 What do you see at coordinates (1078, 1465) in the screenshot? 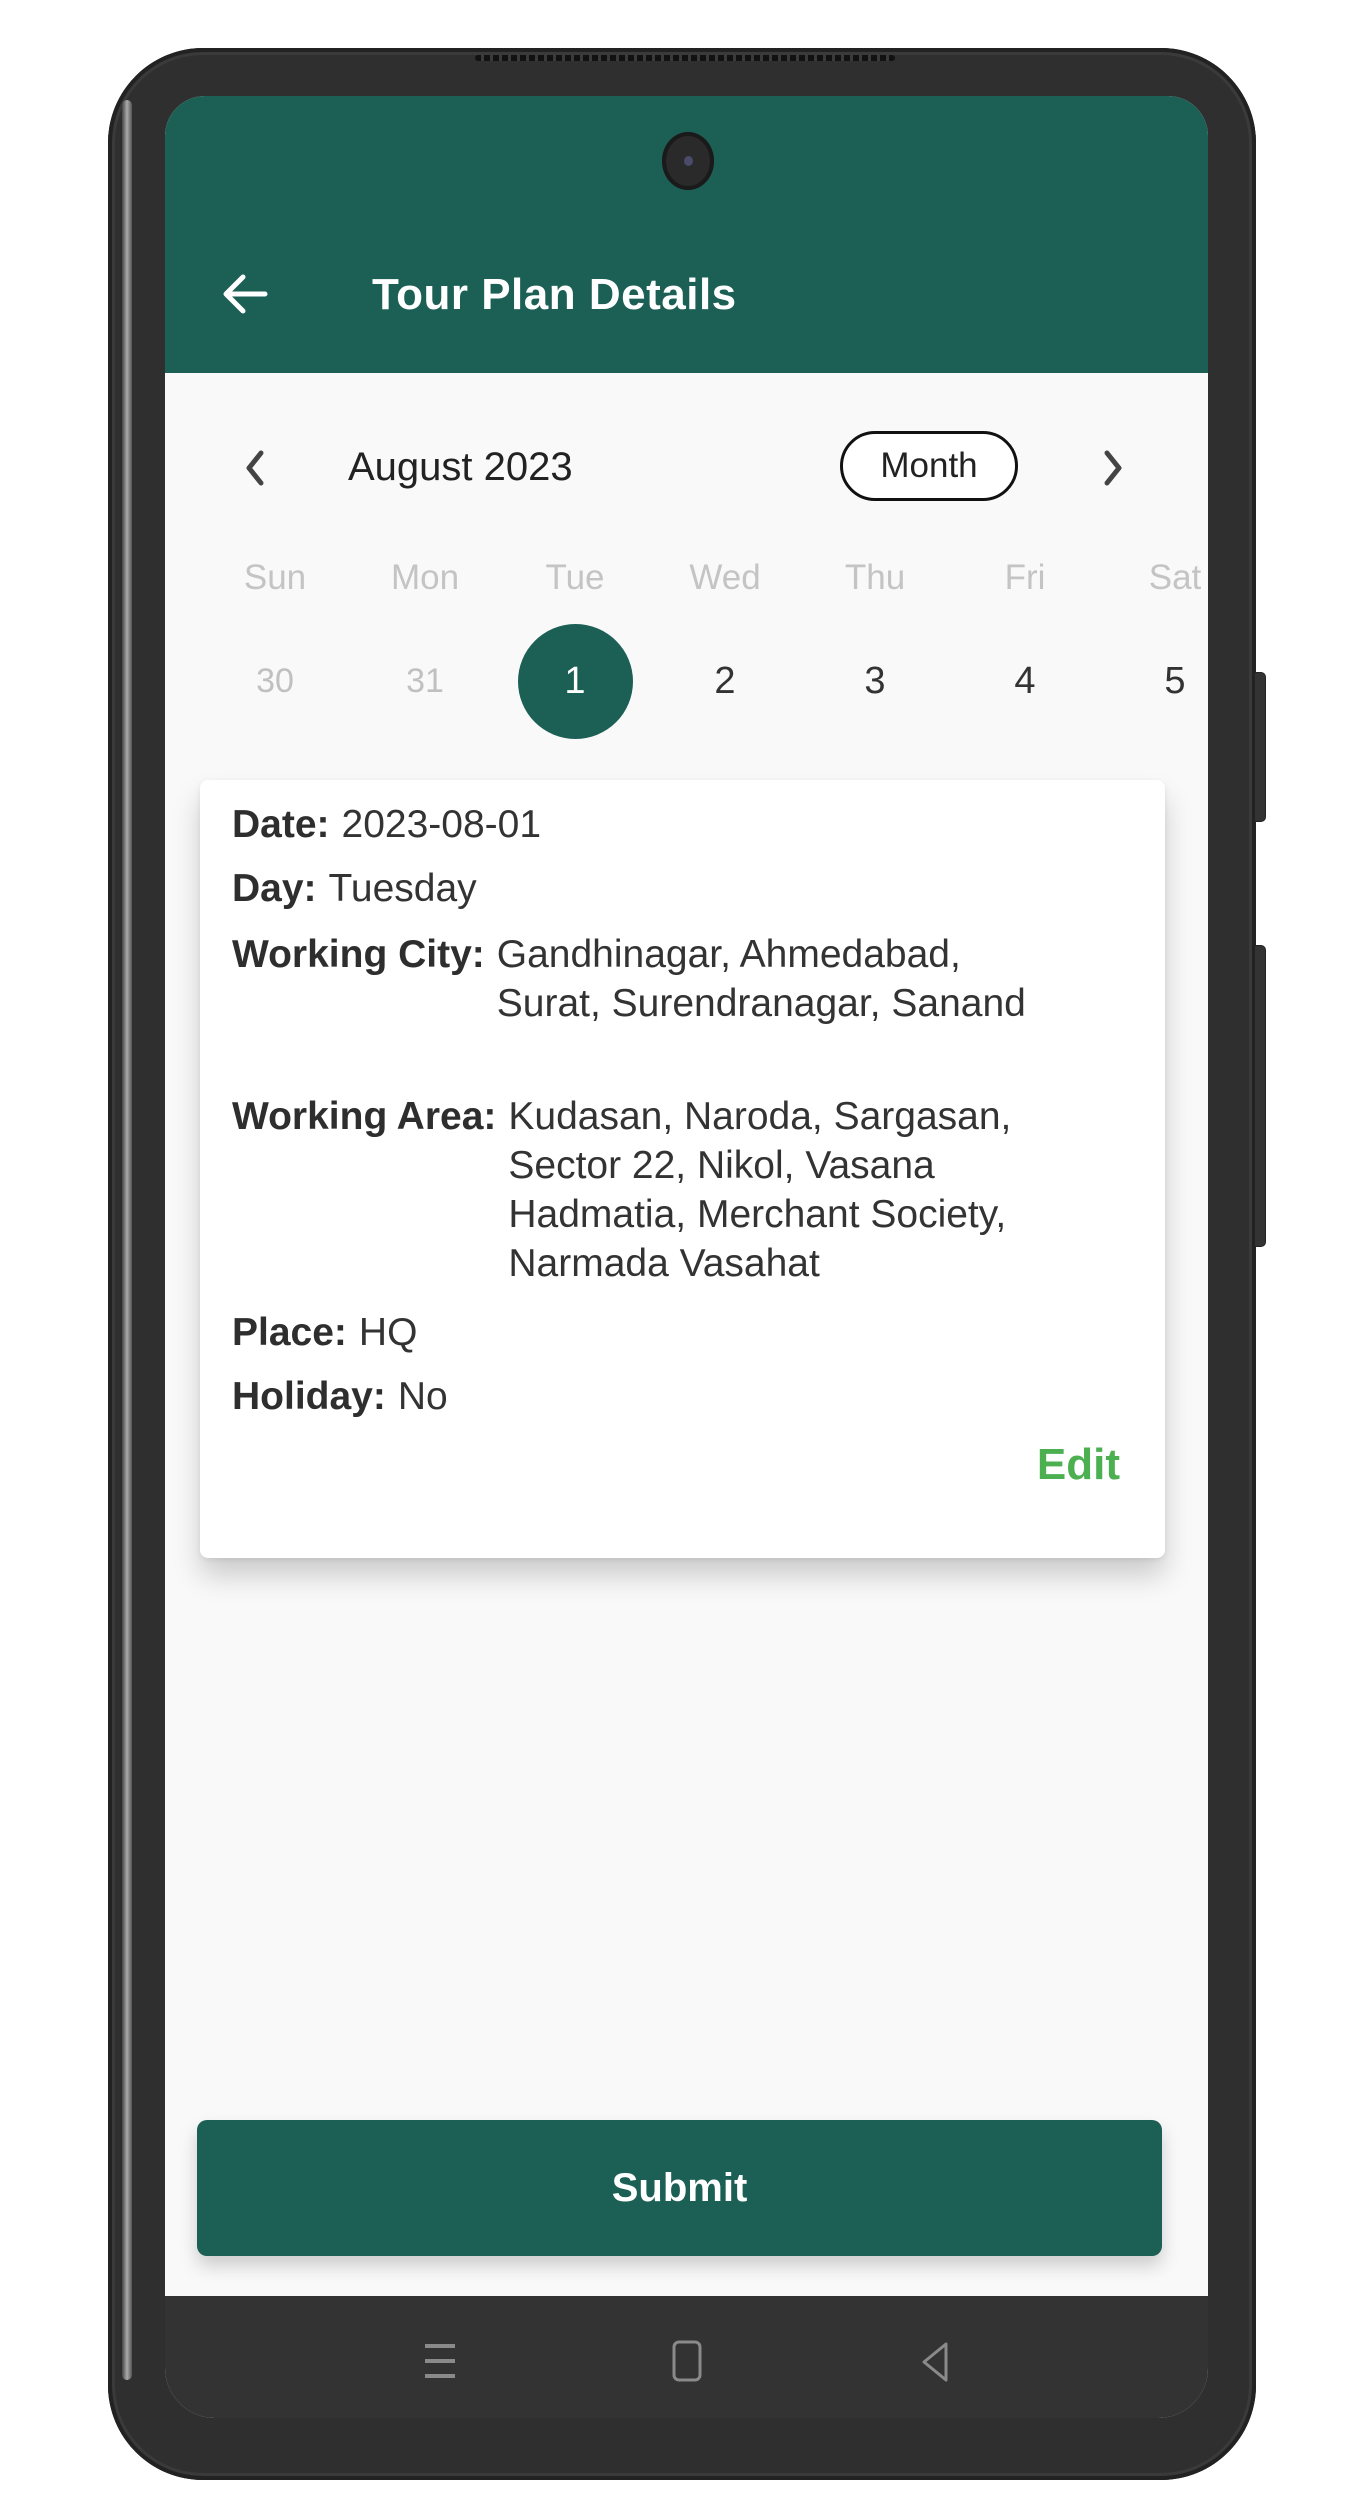
I see `edit-button: Edit` at bounding box center [1078, 1465].